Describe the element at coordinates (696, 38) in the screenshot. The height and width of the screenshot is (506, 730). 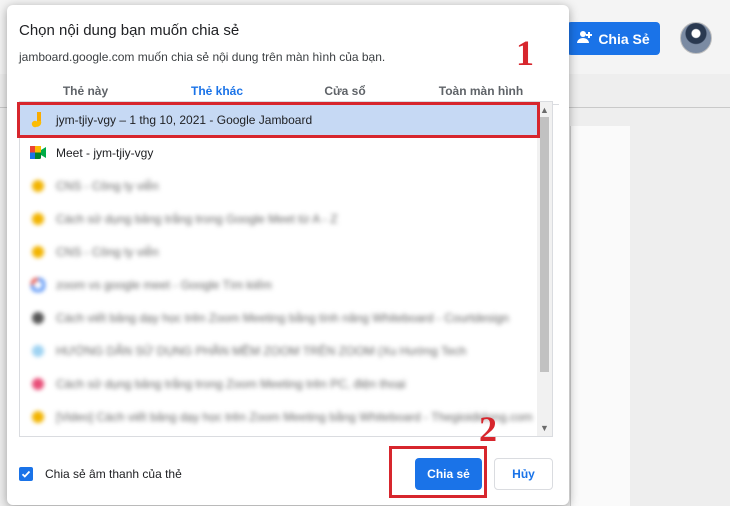
I see `avatar` at that location.